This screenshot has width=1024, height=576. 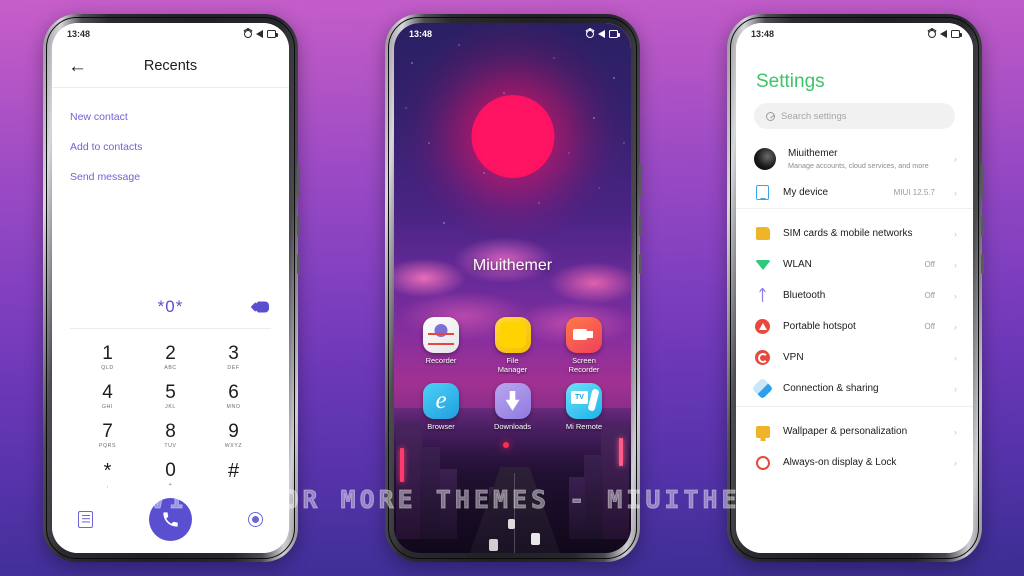 I want to click on contacts-dot-icon, so click(x=255, y=519).